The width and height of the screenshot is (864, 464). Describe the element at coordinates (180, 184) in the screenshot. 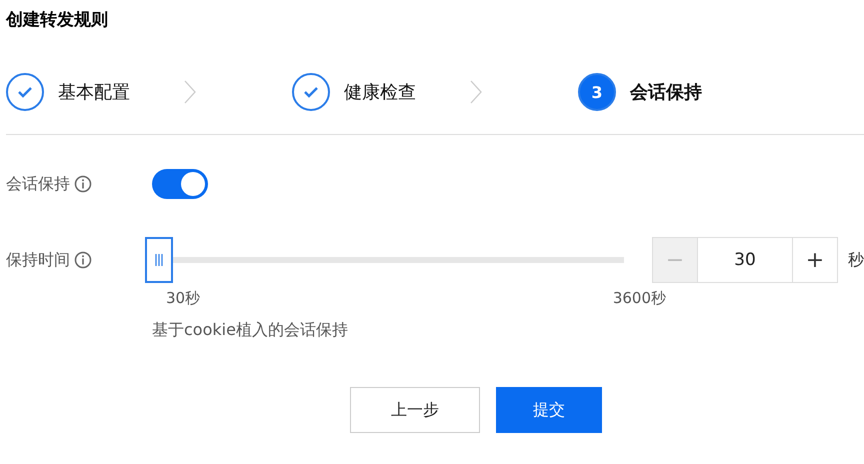

I see `toggle-switch` at that location.